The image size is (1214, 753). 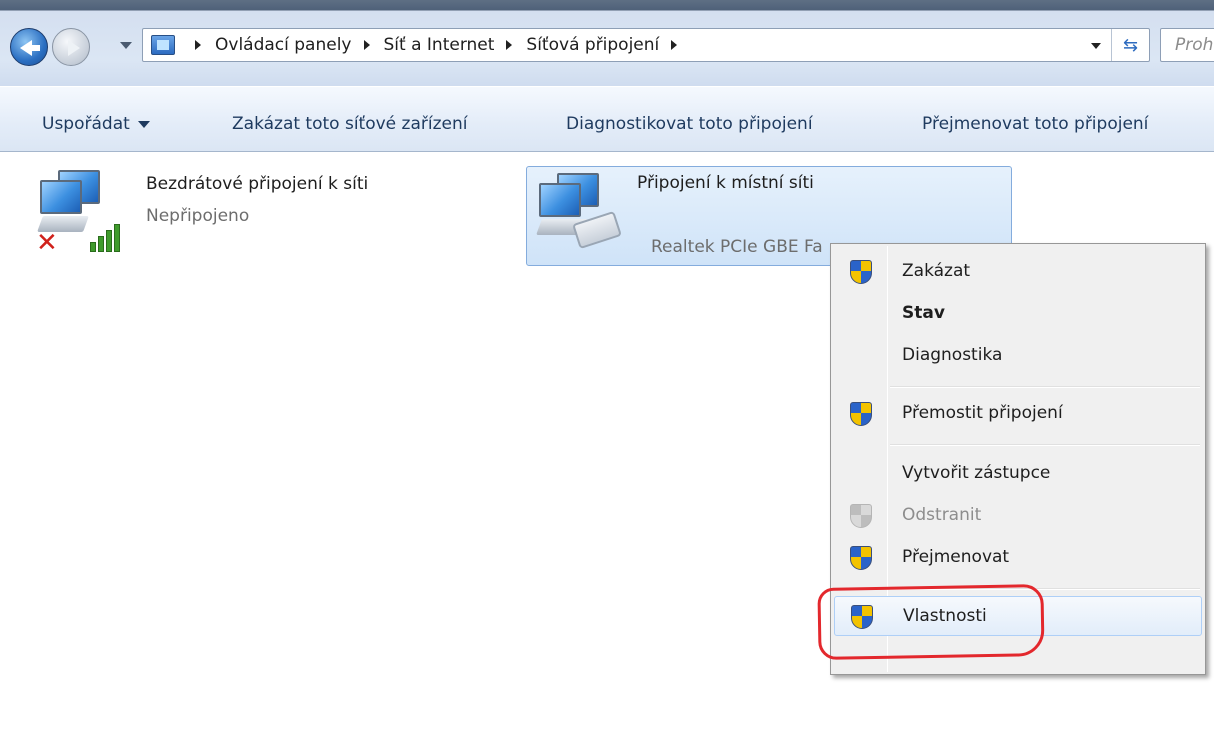 What do you see at coordinates (47, 243) in the screenshot?
I see `disconnected-x-icon: ✕` at bounding box center [47, 243].